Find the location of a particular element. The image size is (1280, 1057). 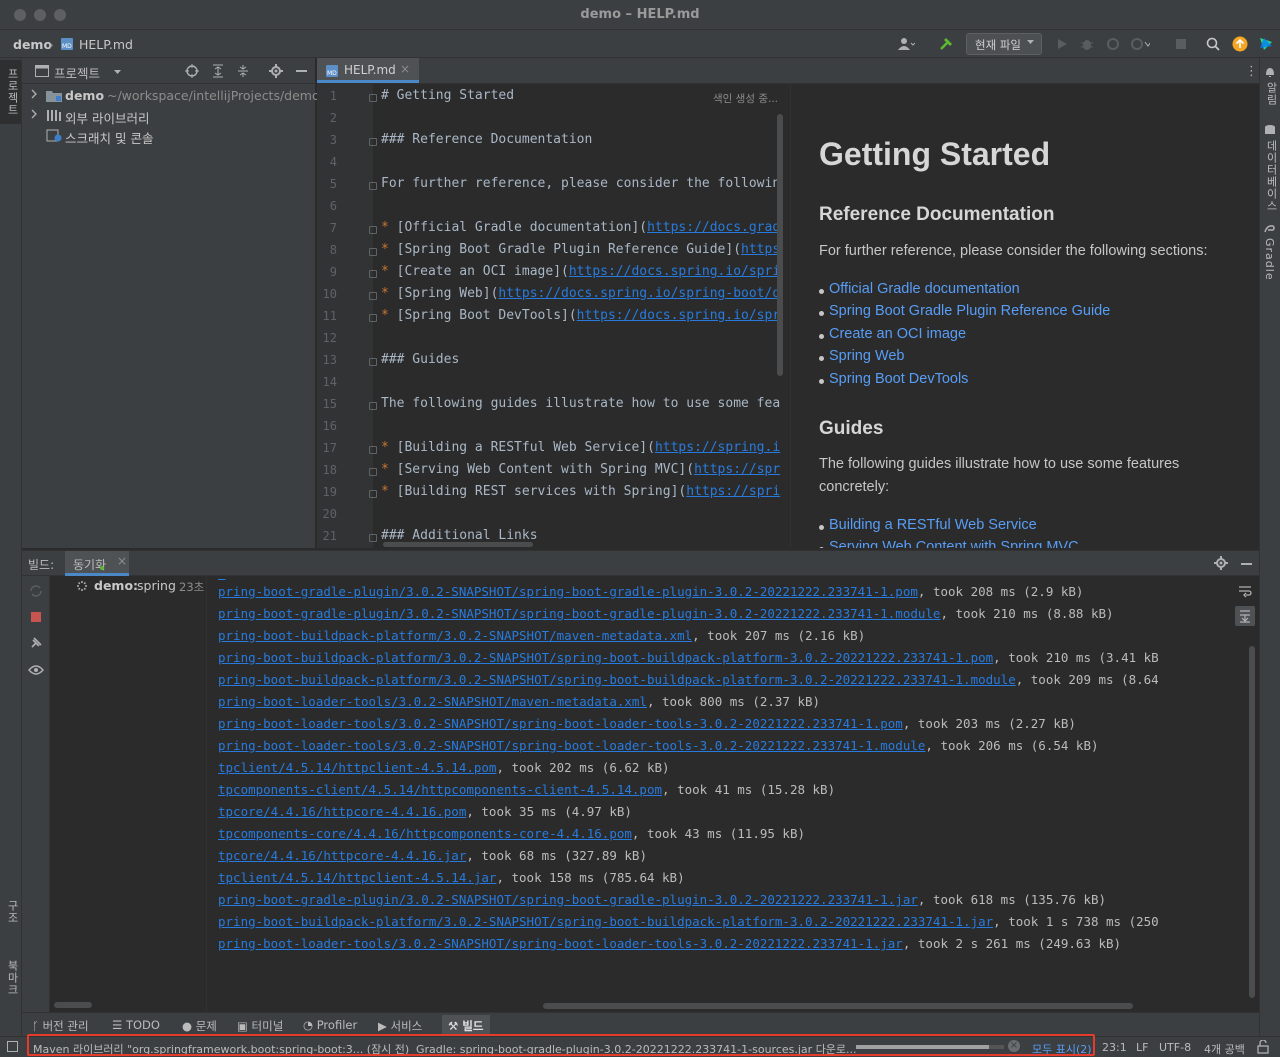

code-link: https://docs.spring.io/spr is located at coordinates (679, 315).